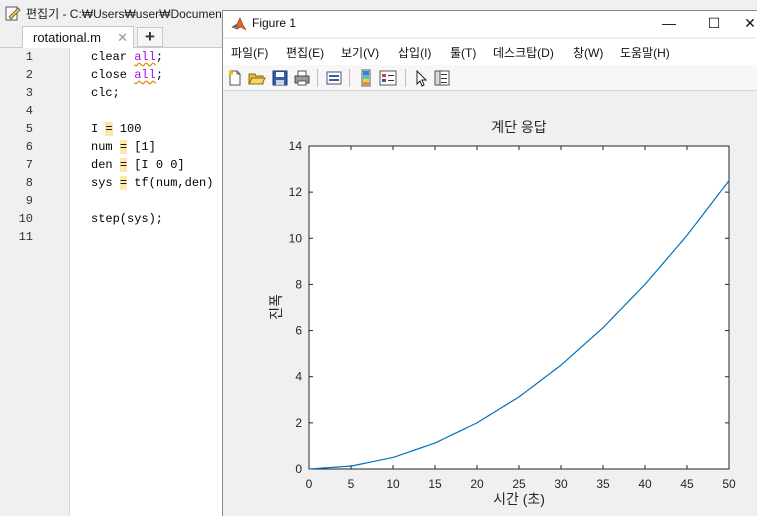 This screenshot has width=757, height=516. I want to click on x-tick-label: 25, so click(519, 484).